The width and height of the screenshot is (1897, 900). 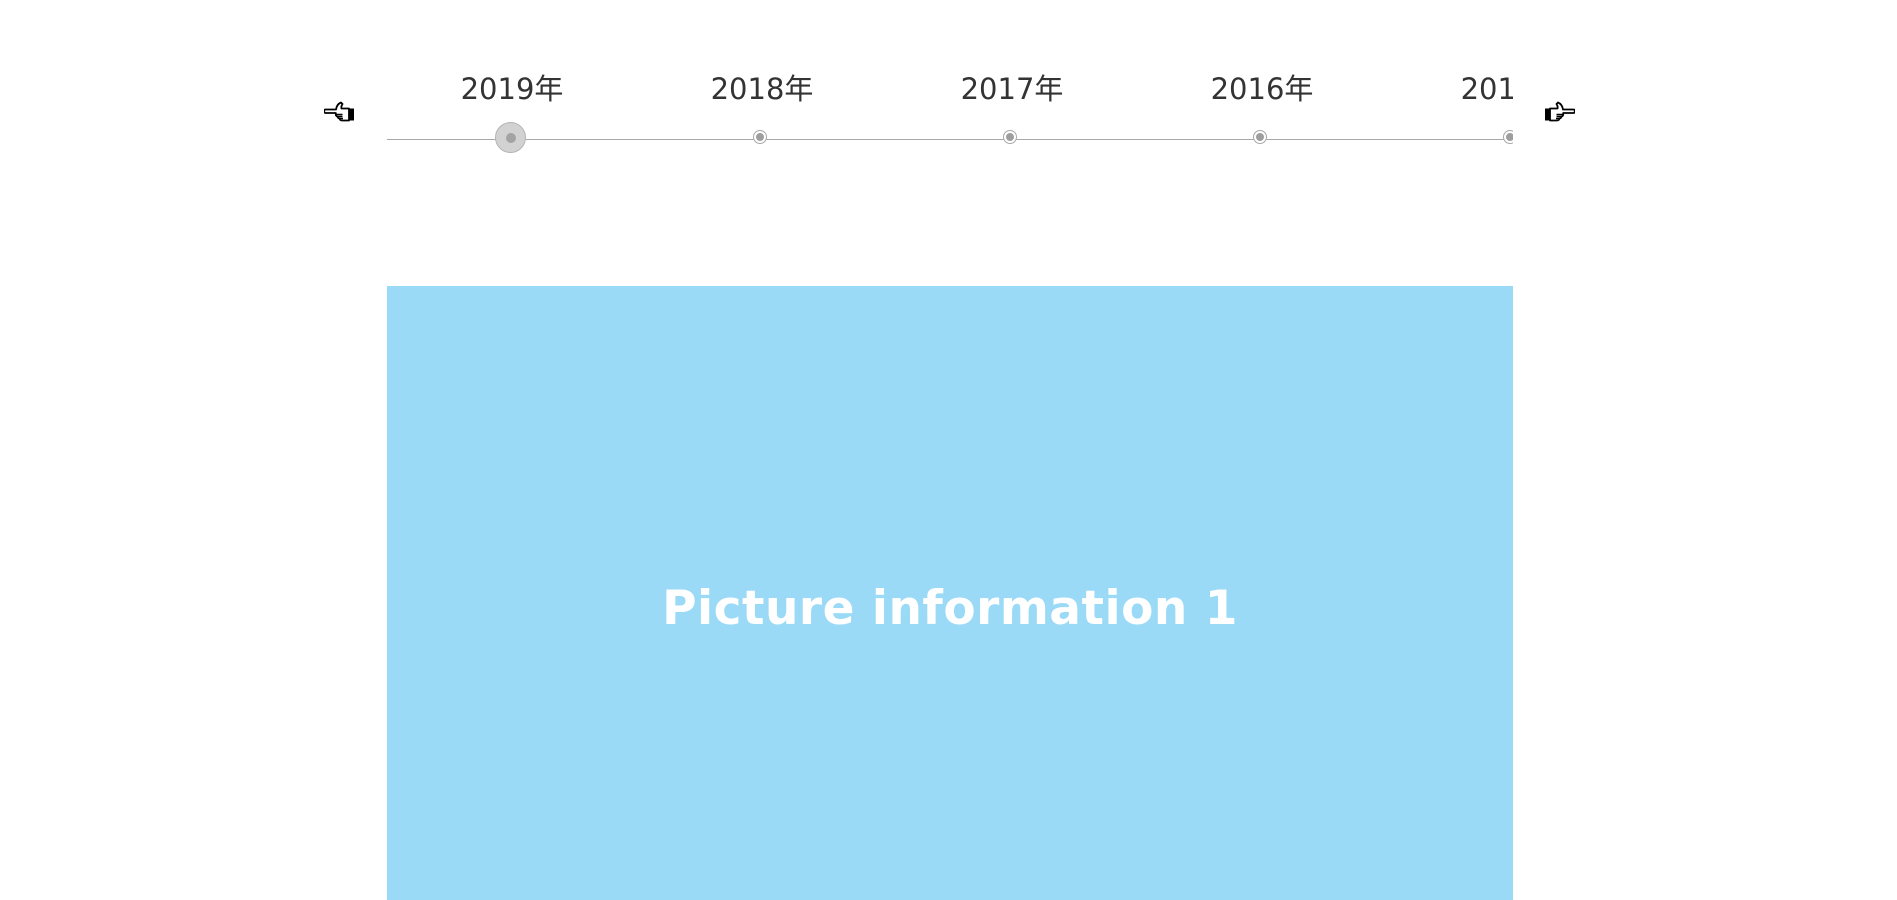 What do you see at coordinates (1012, 89) in the screenshot?
I see `timeline-year-label: 2017年` at bounding box center [1012, 89].